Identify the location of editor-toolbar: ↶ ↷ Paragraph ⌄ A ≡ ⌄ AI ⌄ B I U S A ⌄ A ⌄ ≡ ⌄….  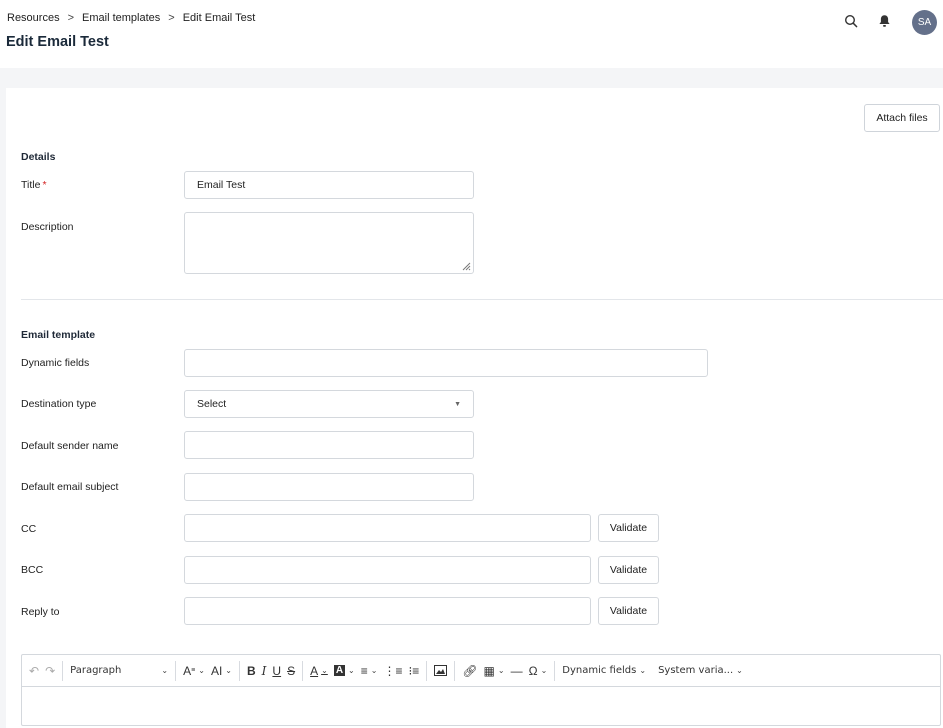
(481, 671).